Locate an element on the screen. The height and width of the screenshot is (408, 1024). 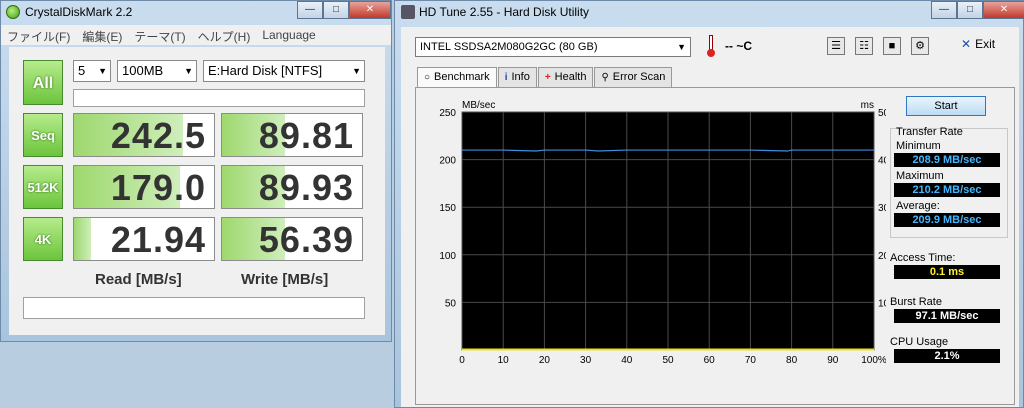
info-icon: i is located at coordinates (506, 77).